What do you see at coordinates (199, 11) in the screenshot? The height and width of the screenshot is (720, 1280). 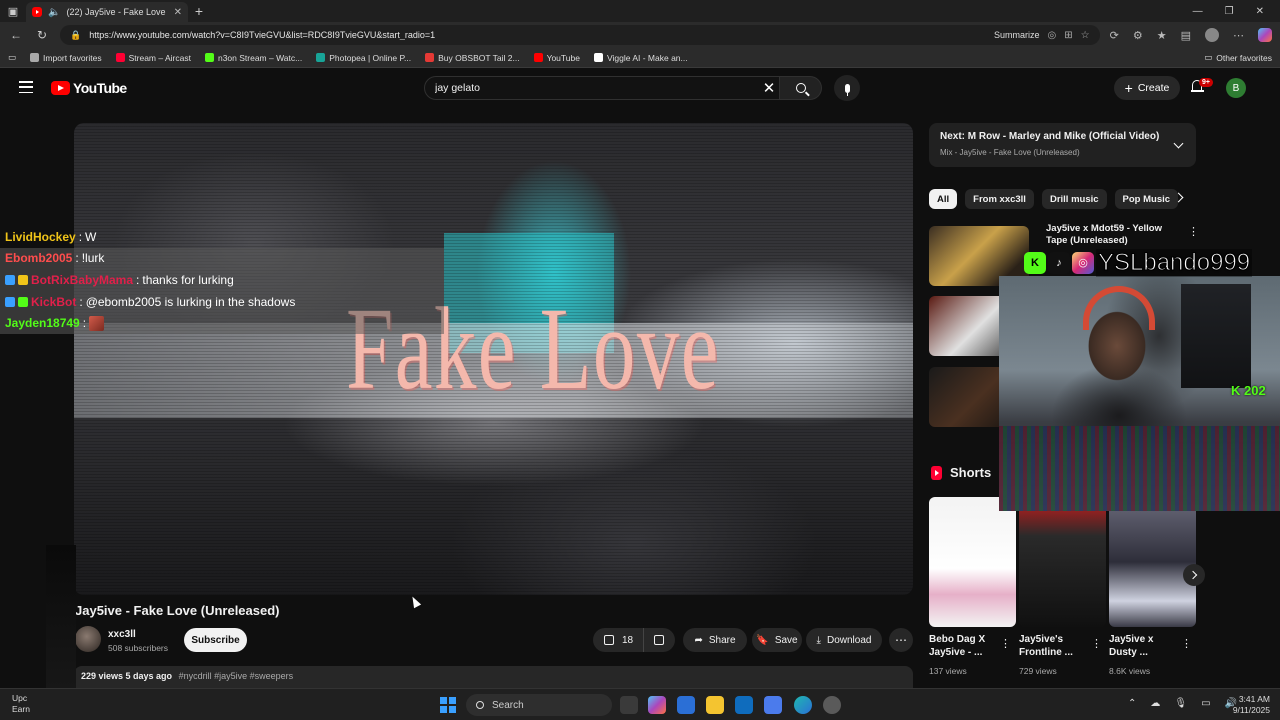 I see `new-tab-icon: +` at bounding box center [199, 11].